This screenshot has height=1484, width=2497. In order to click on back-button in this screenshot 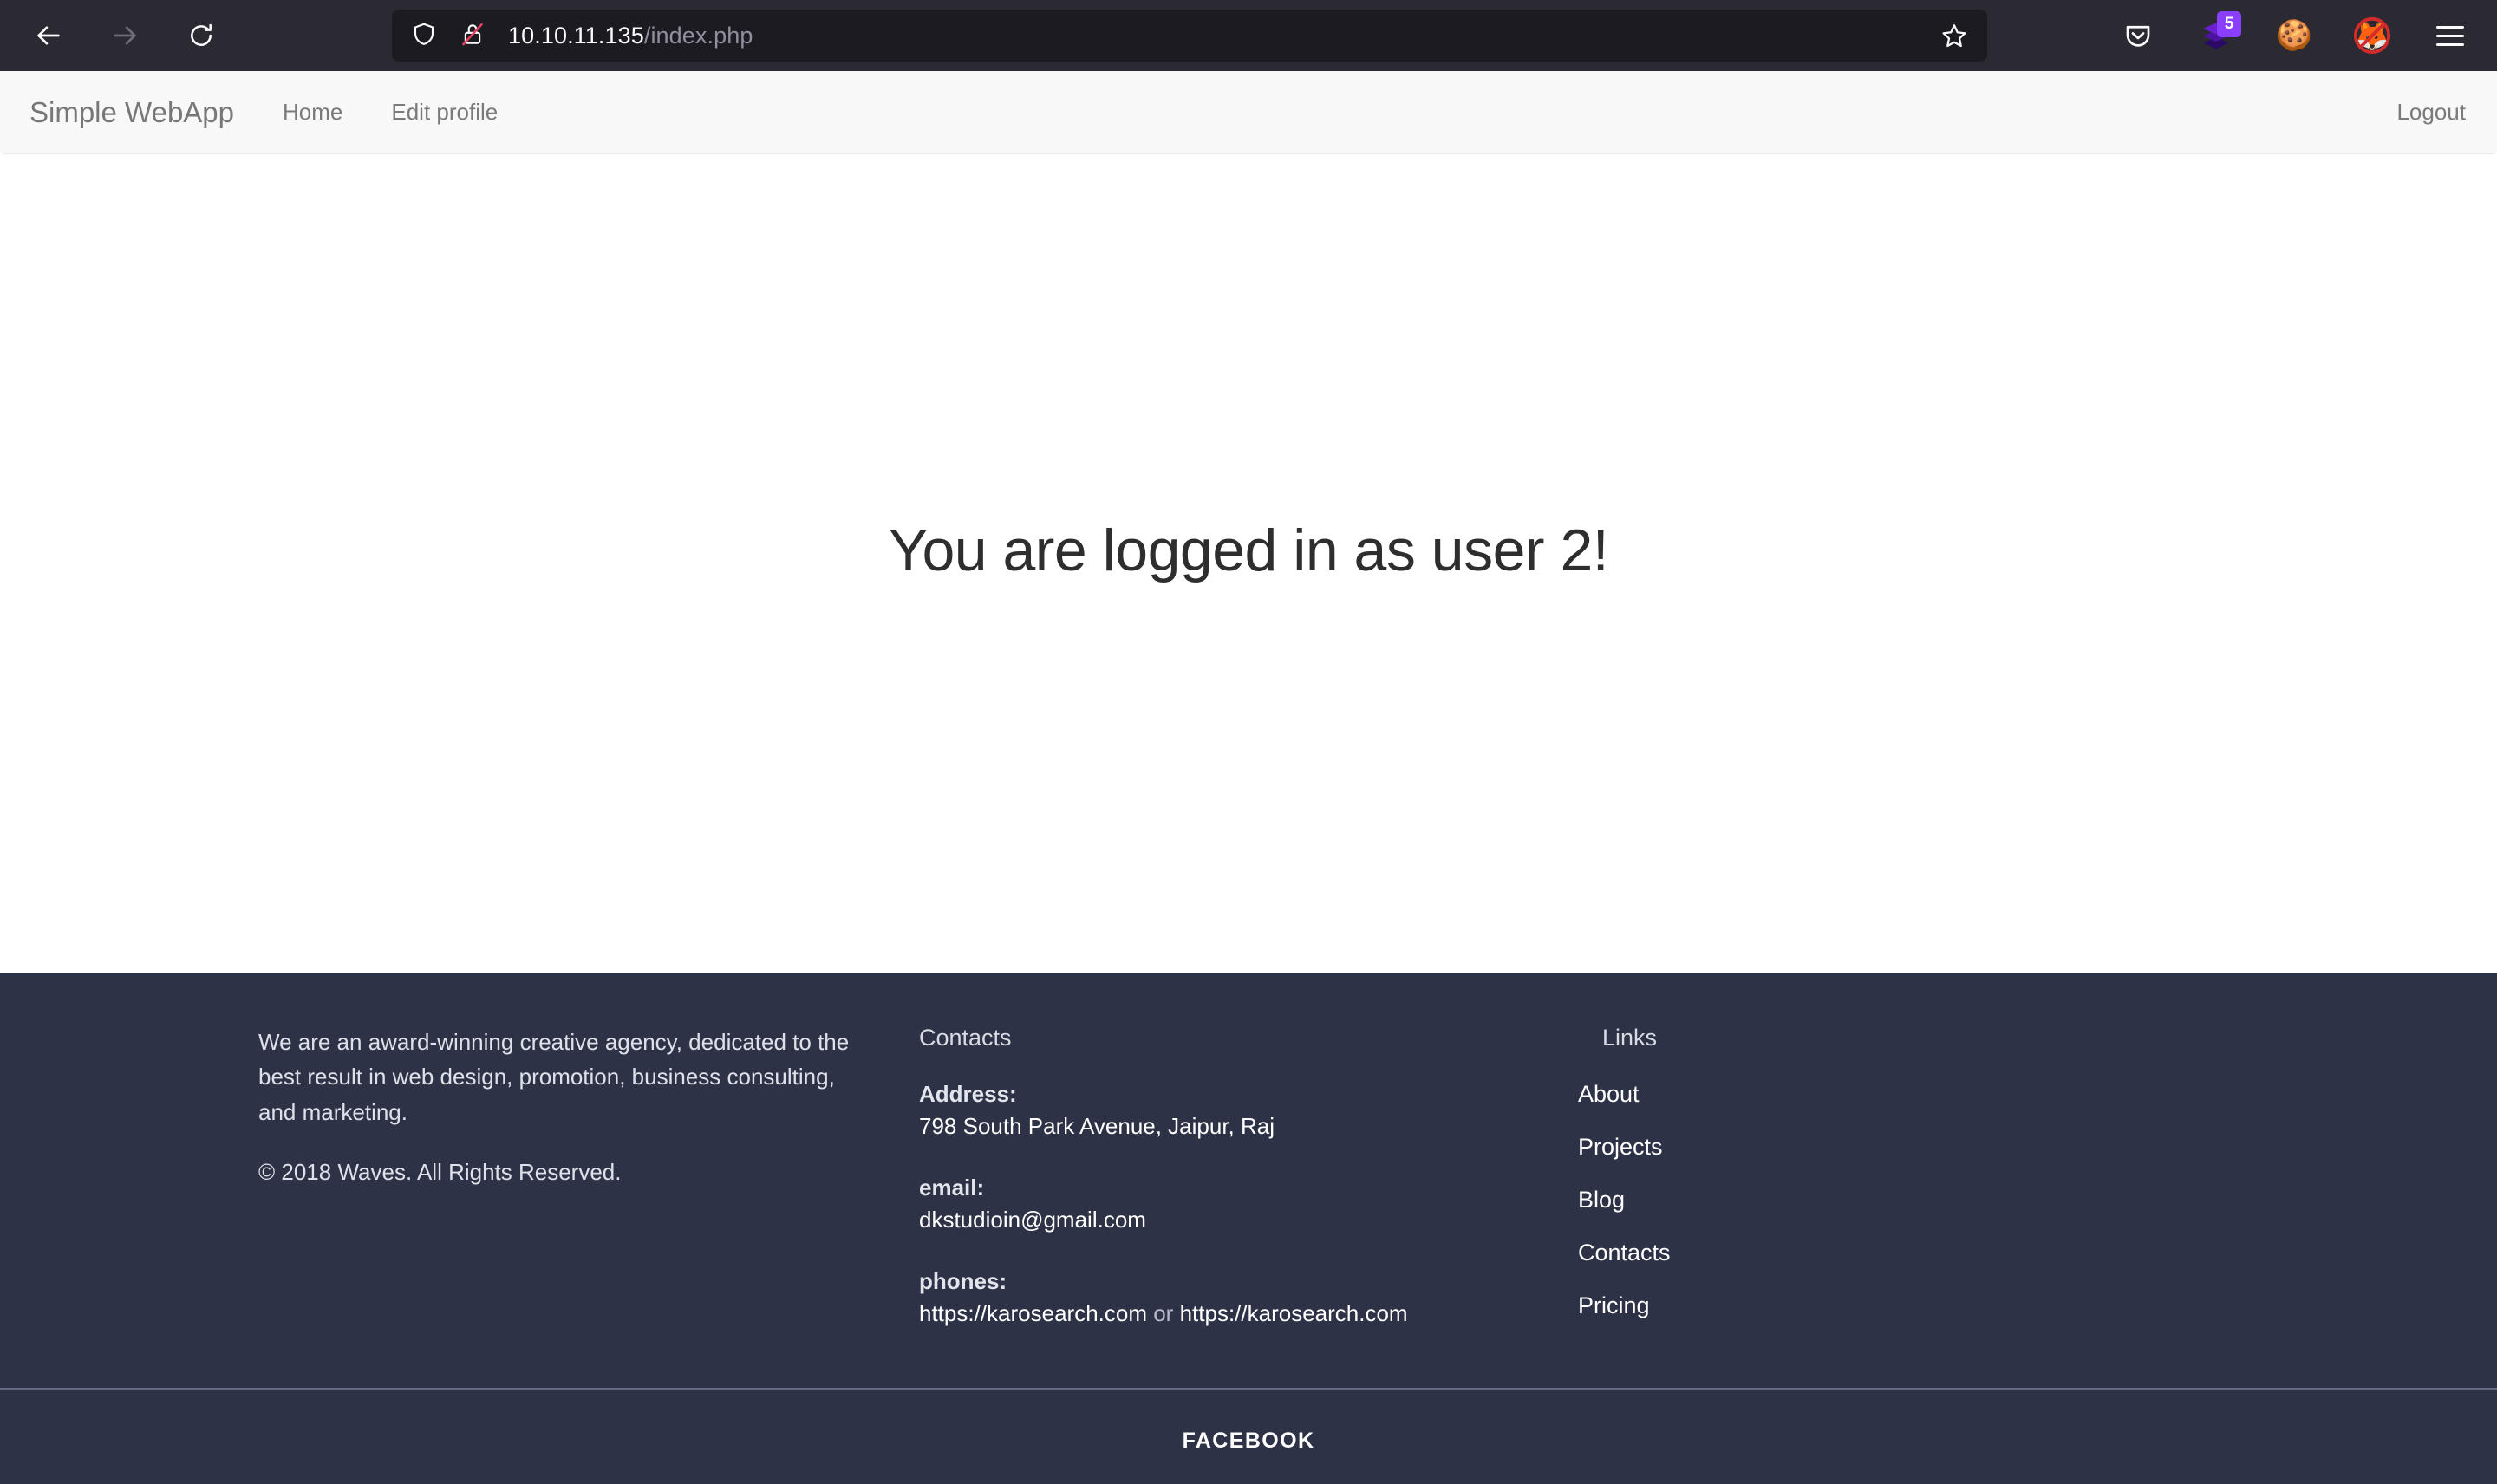, I will do `click(49, 36)`.